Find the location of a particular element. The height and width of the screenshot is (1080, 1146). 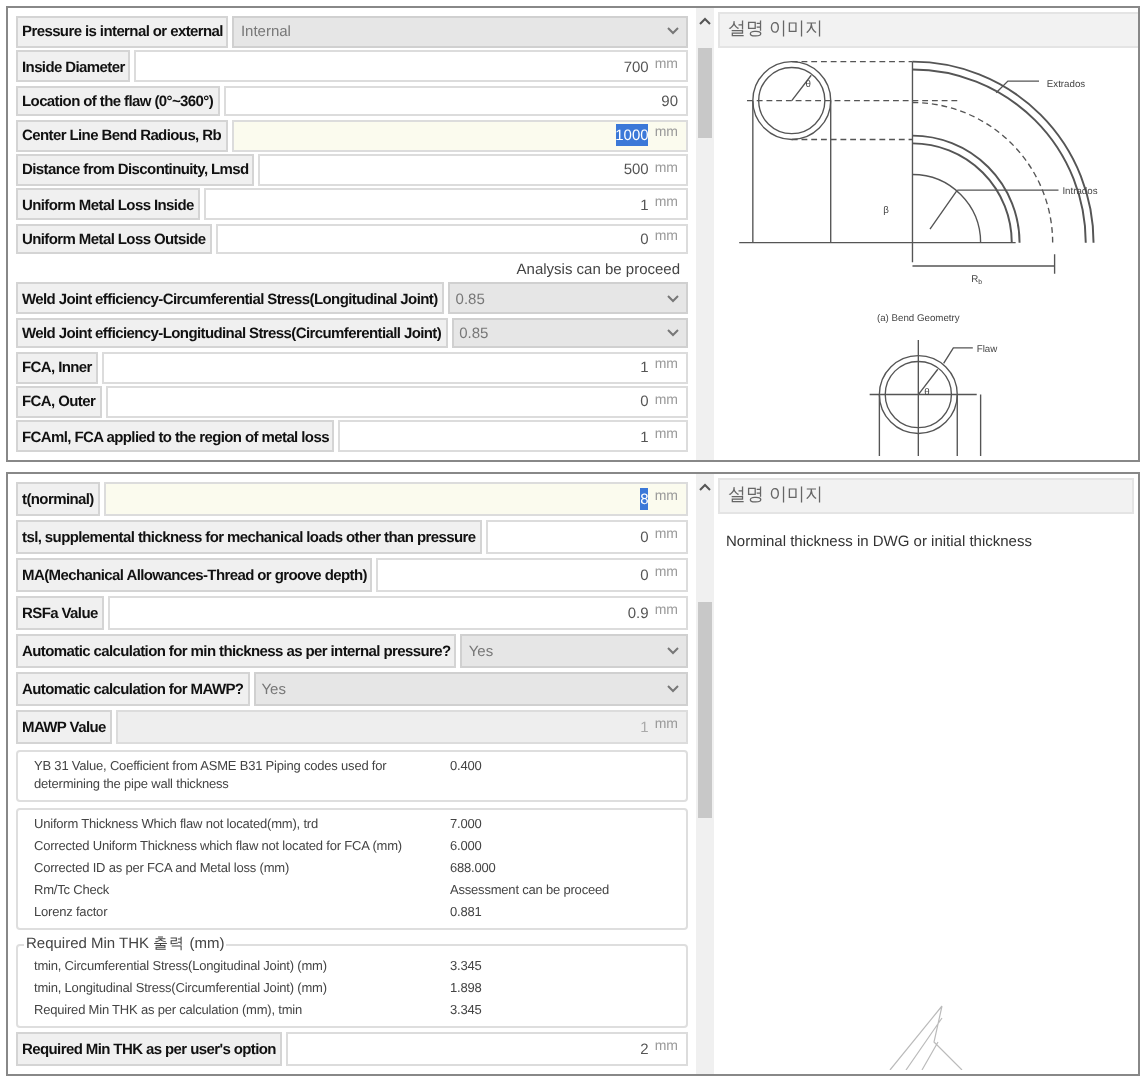

partial-diagram-drawing is located at coordinates (926, 1036).